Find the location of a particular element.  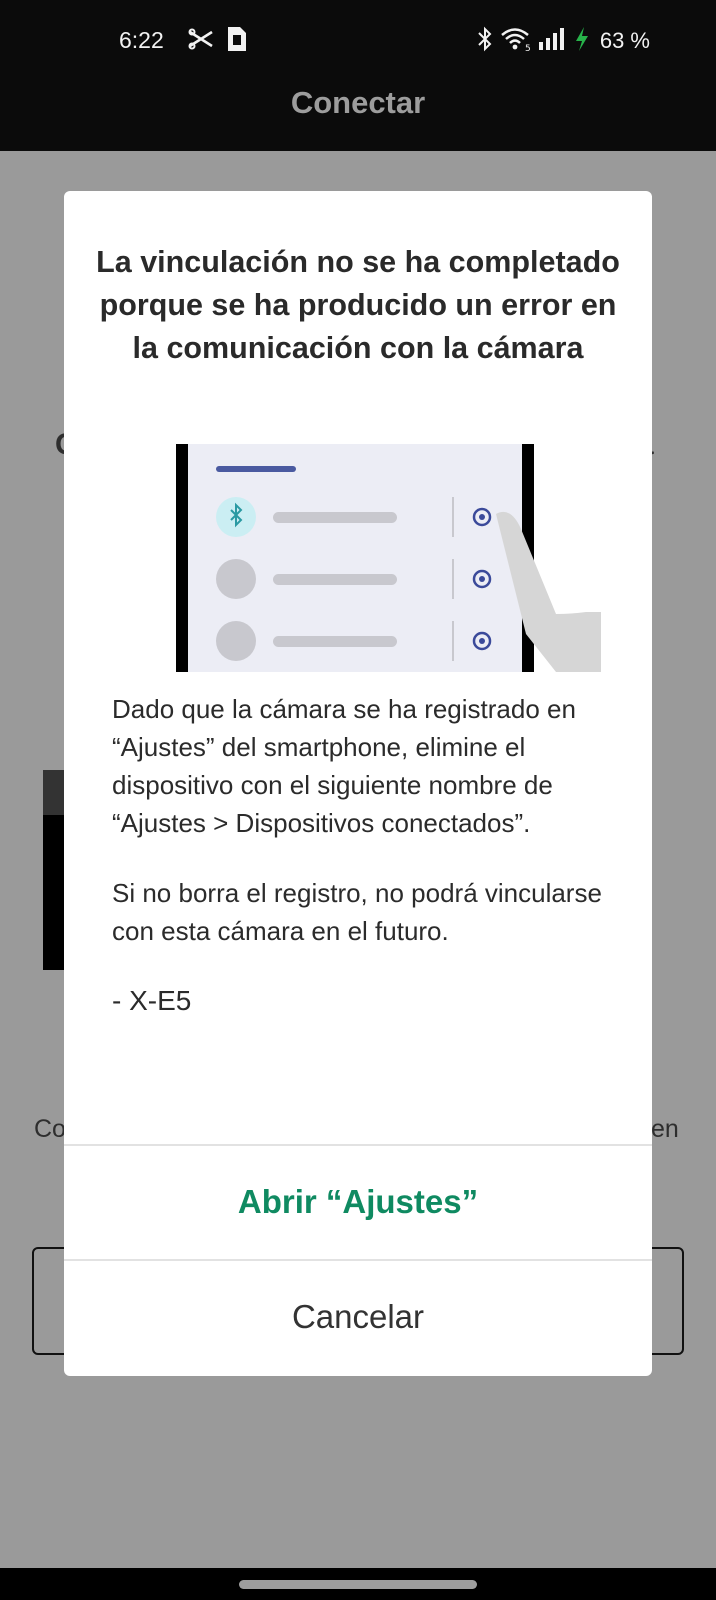

settings-illustration is located at coordinates (391, 558).